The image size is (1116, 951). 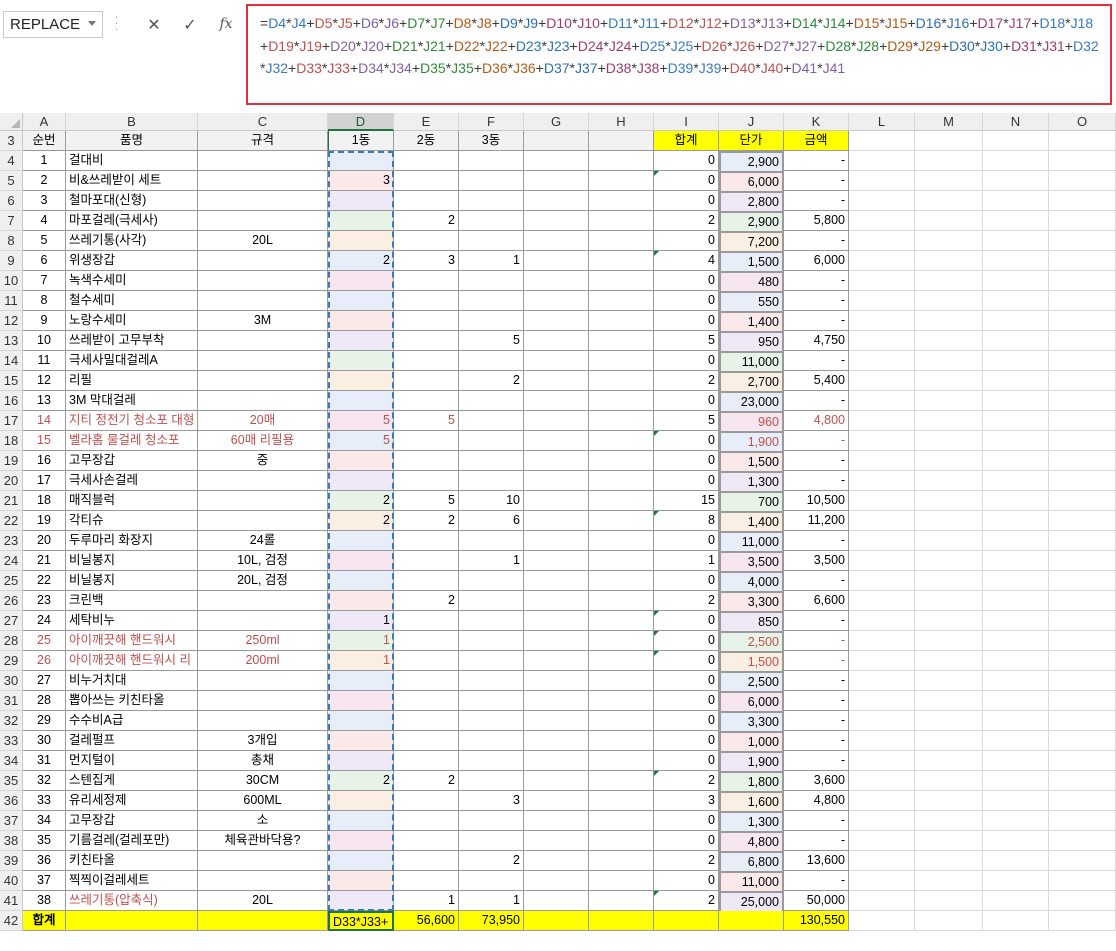 I want to click on cell-c21, so click(x=263, y=501).